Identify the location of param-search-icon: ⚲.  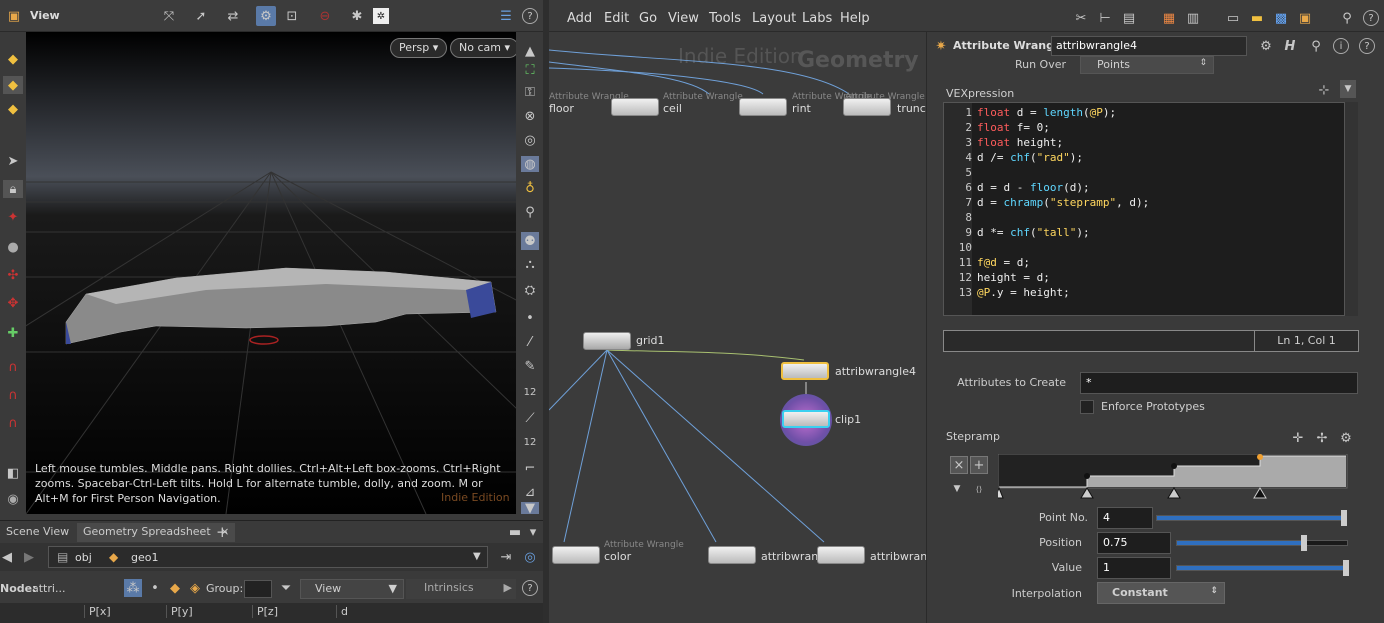
(1316, 46).